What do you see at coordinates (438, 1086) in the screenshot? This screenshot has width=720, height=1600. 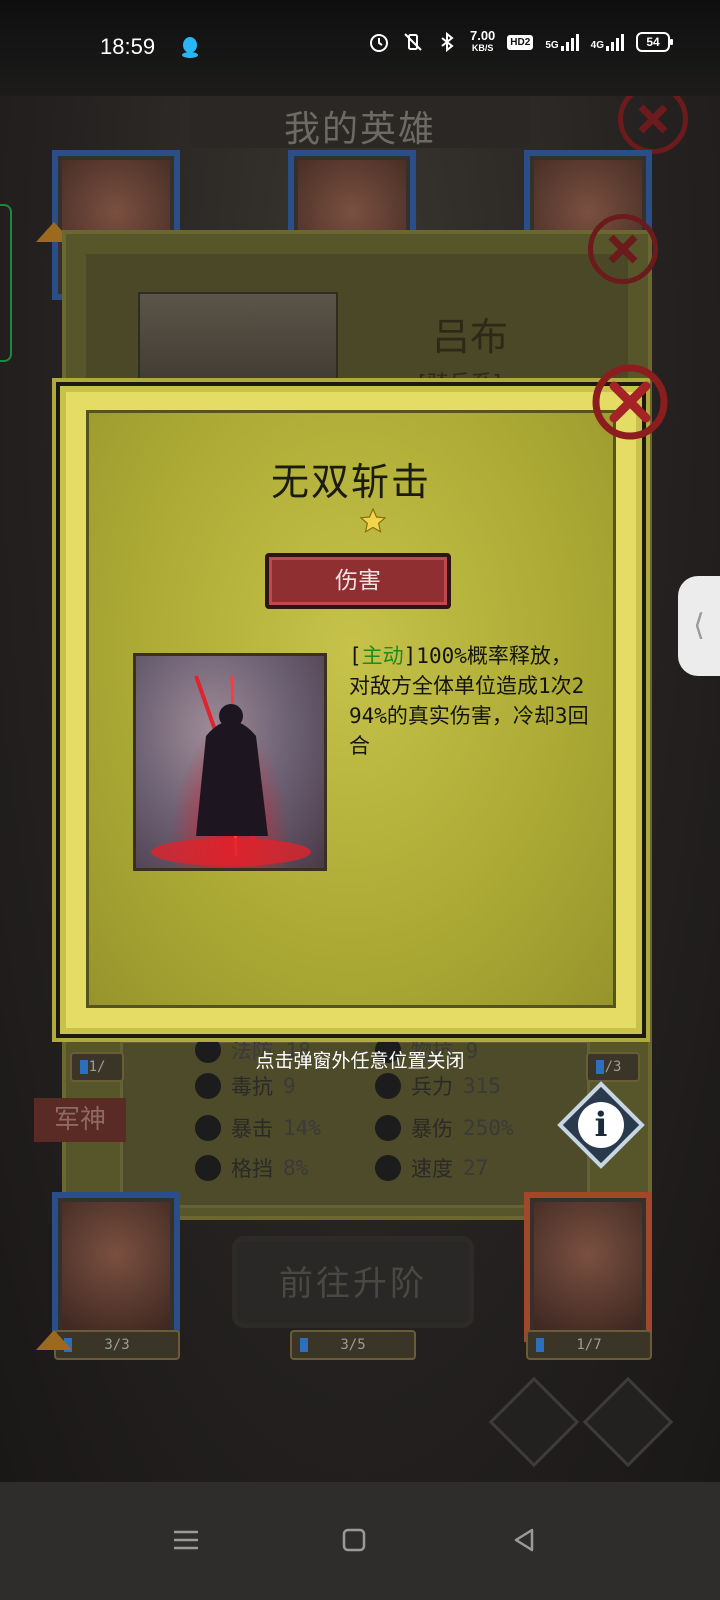 I see `stat-troops: 兵力 315` at bounding box center [438, 1086].